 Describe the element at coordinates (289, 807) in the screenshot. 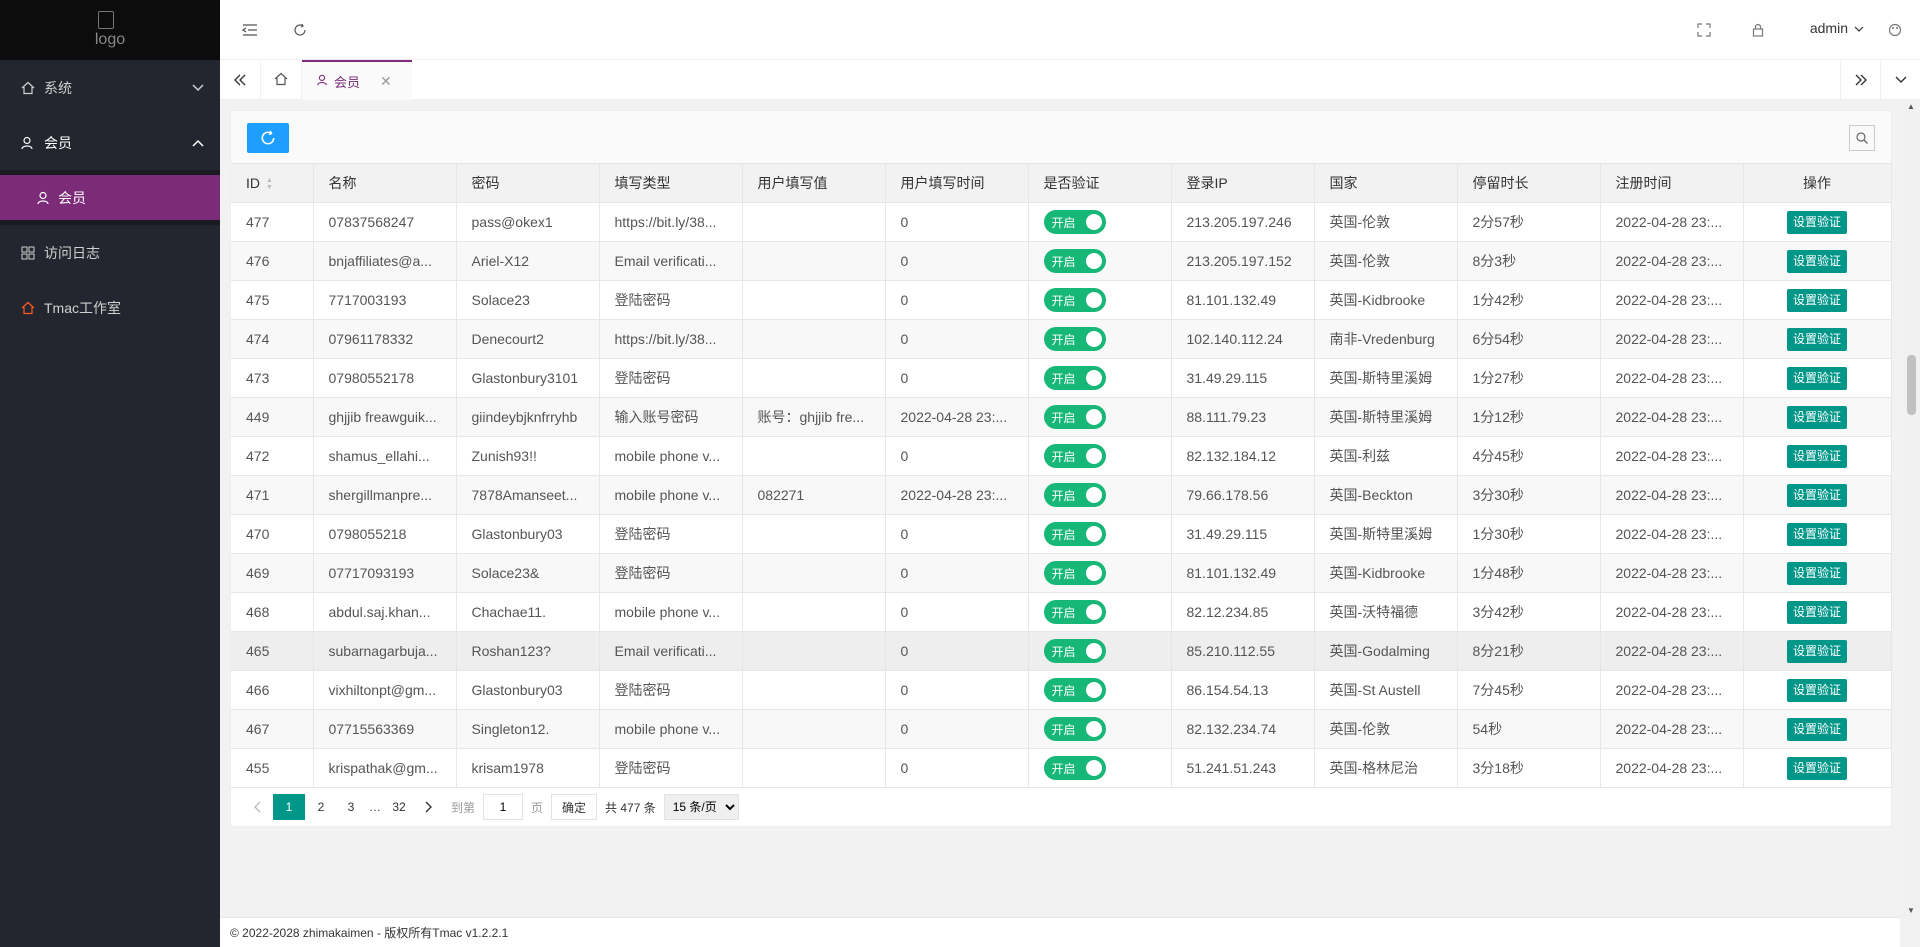

I see `page-1: 1` at that location.